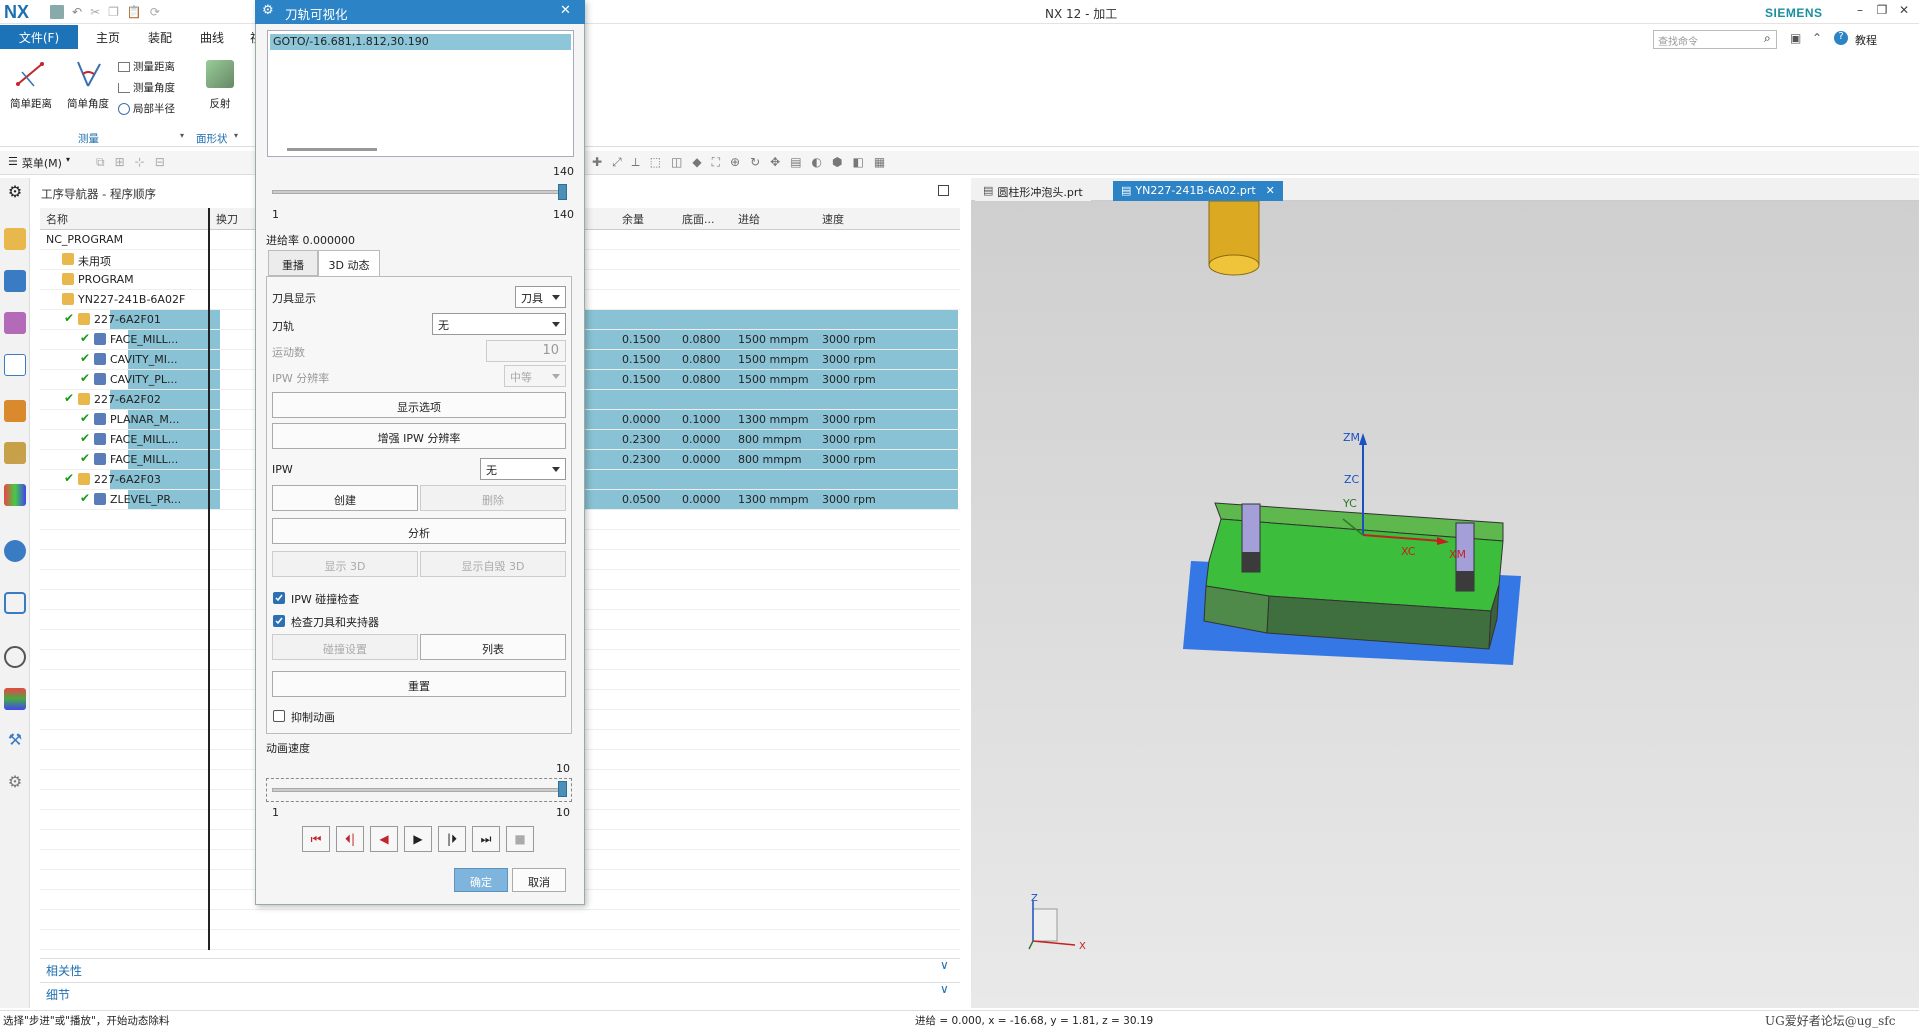 The width and height of the screenshot is (1919, 1030). Describe the element at coordinates (419, 531) in the screenshot. I see `analyze-button: 分析` at that location.